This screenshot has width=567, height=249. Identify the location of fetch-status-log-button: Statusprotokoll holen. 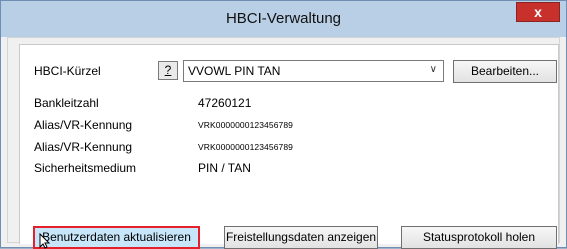
(479, 237).